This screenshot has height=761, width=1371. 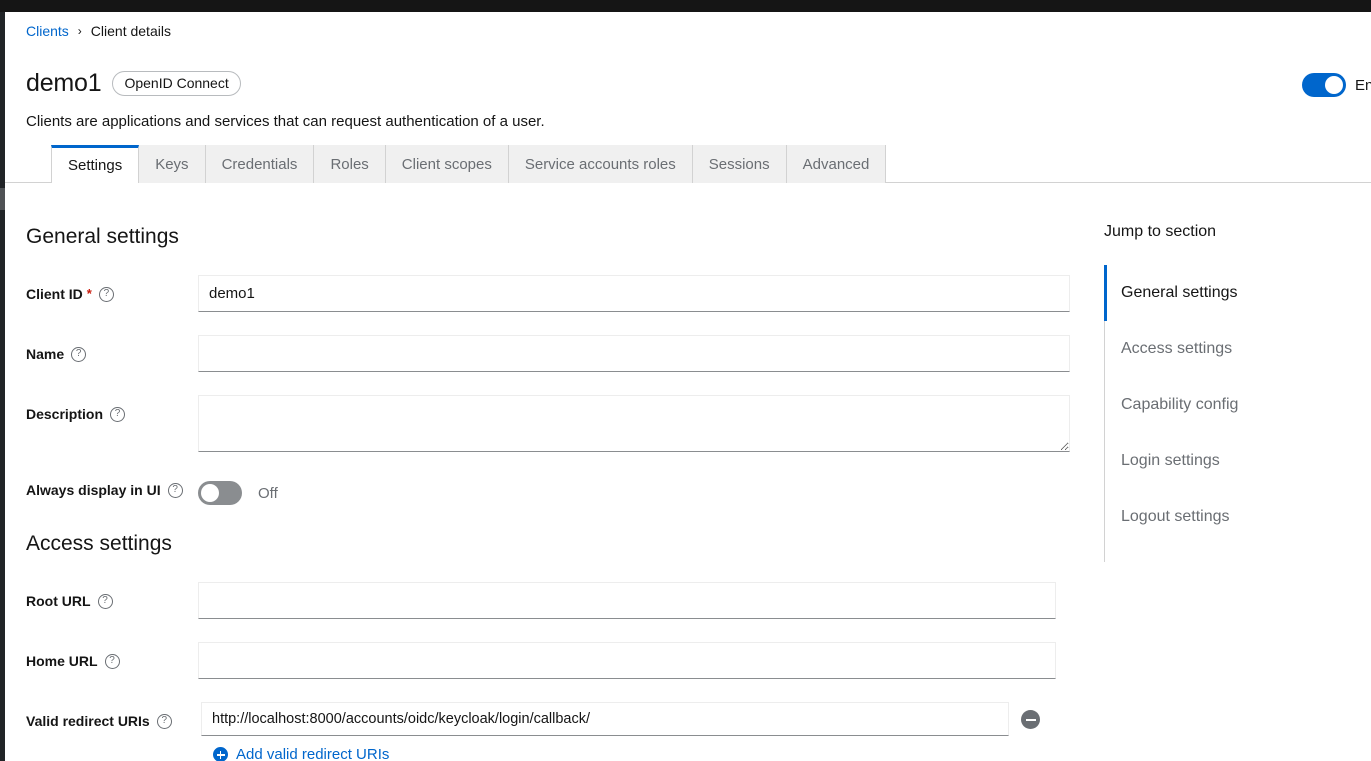 I want to click on jump-item-general-settings: General settings, so click(x=1237, y=293).